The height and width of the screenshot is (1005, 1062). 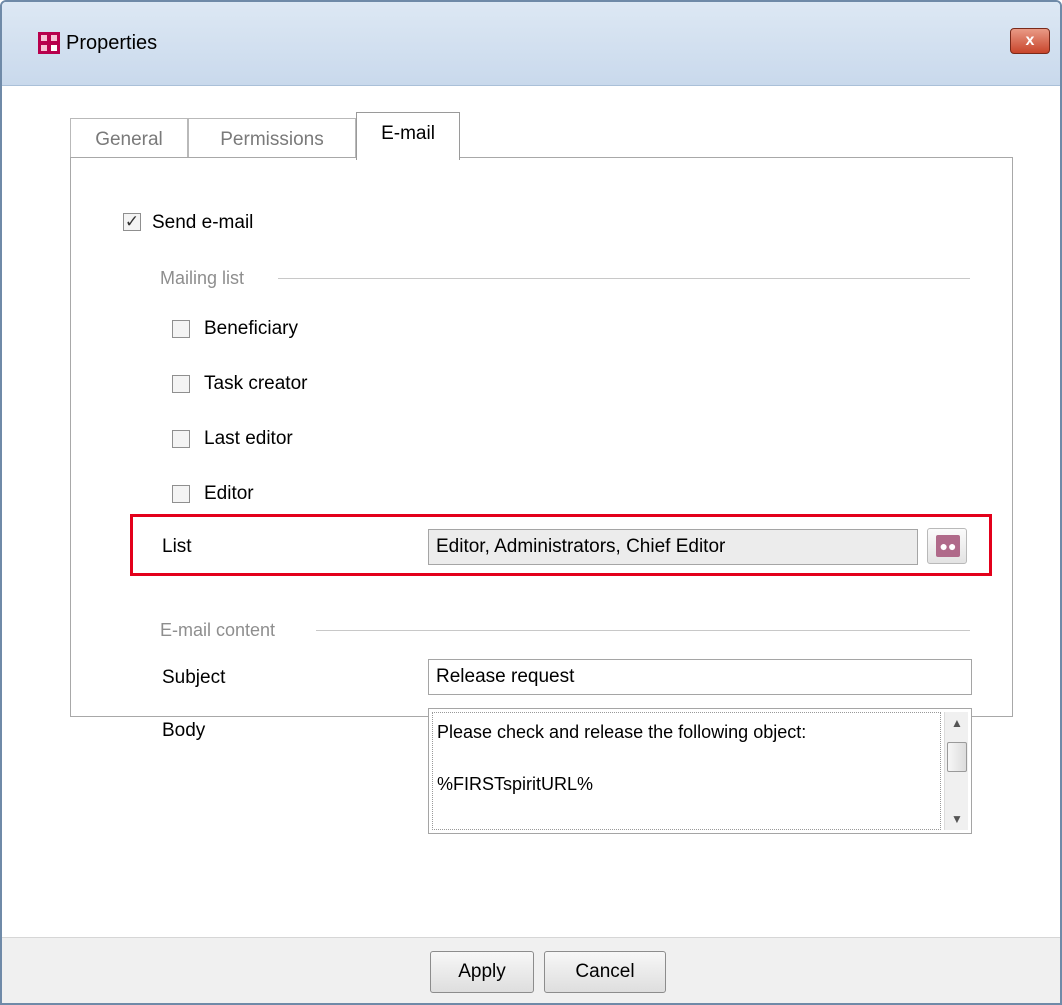 I want to click on apply-button: Apply, so click(x=482, y=972).